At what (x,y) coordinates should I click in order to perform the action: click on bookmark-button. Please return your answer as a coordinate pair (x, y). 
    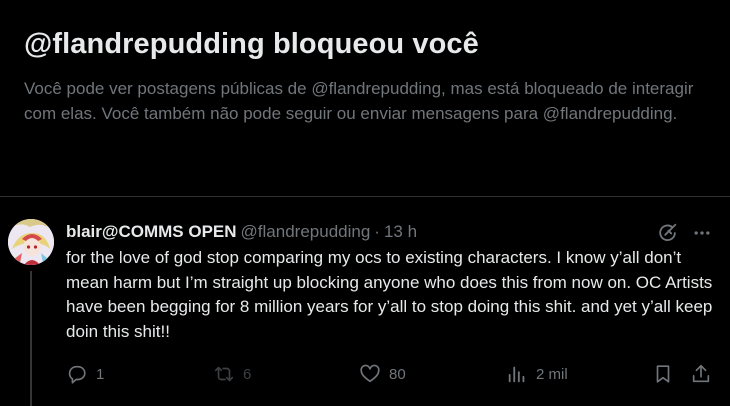
    Looking at the image, I should click on (663, 374).